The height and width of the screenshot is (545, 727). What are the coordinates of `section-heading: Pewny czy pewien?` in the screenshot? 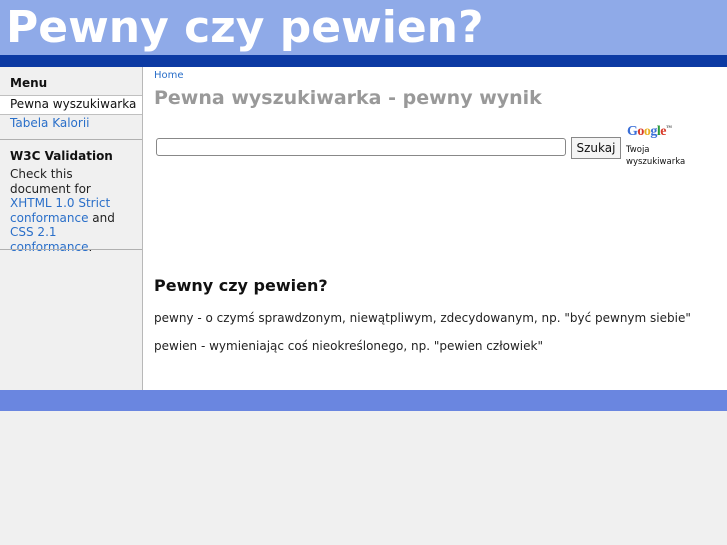 It's located at (241, 285).